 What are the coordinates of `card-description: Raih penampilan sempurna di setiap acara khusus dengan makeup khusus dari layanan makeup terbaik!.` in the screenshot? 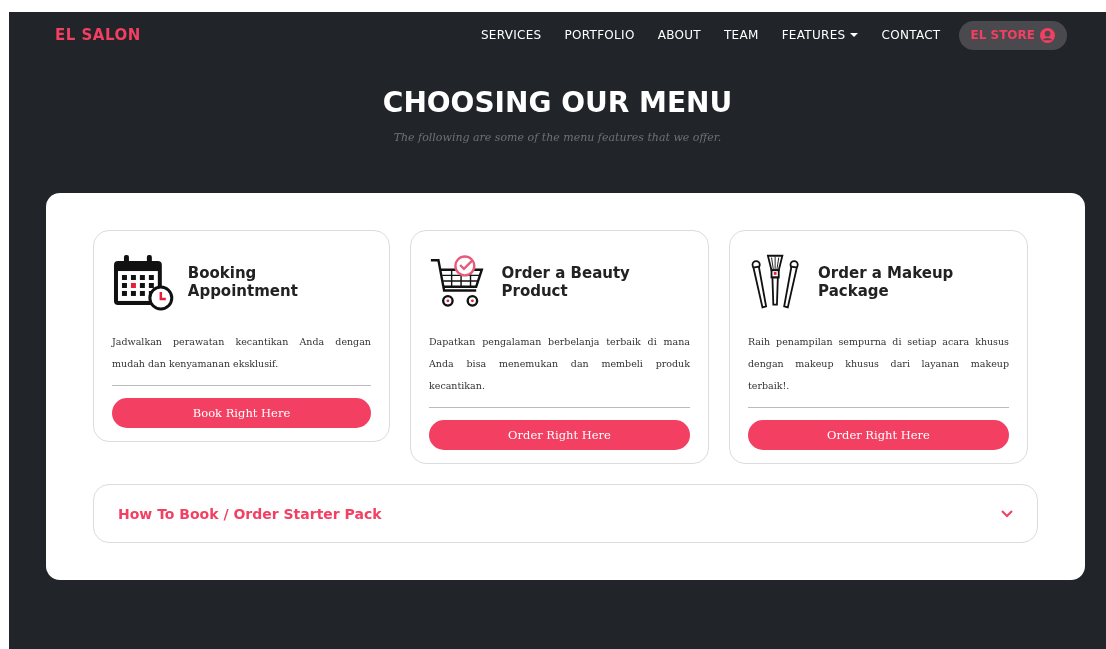 It's located at (878, 369).